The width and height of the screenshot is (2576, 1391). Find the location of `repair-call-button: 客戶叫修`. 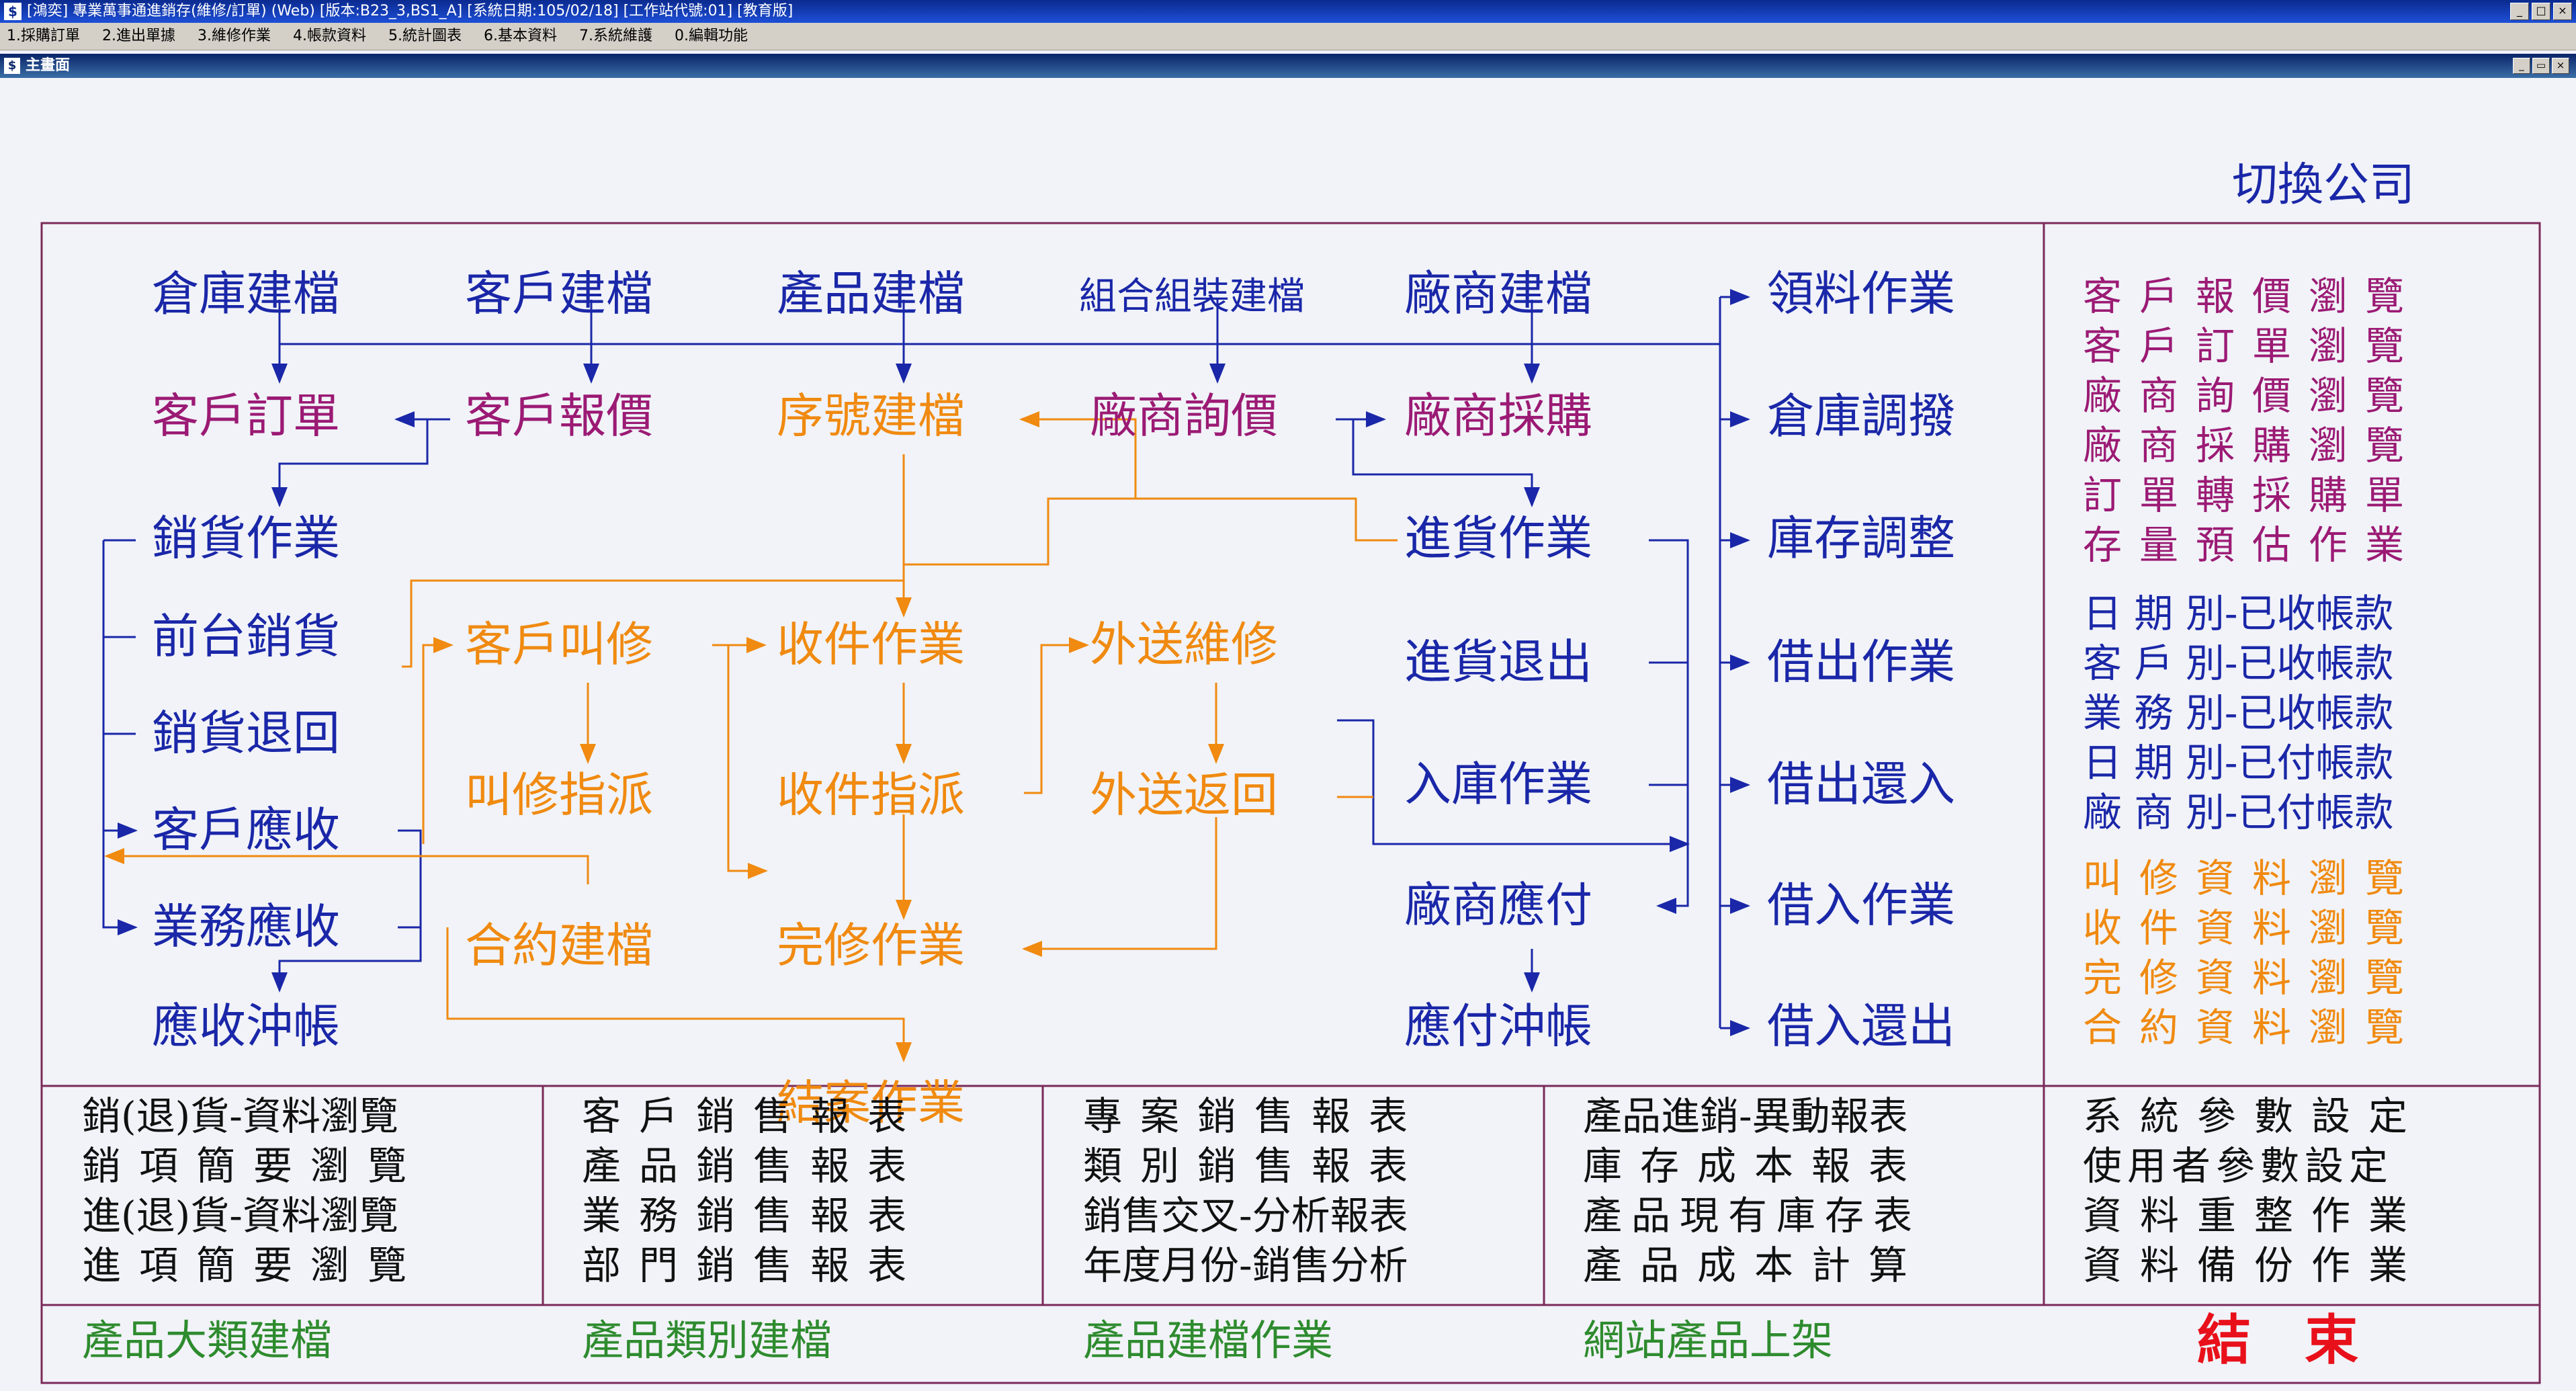

repair-call-button: 客戶叫修 is located at coordinates (559, 644).